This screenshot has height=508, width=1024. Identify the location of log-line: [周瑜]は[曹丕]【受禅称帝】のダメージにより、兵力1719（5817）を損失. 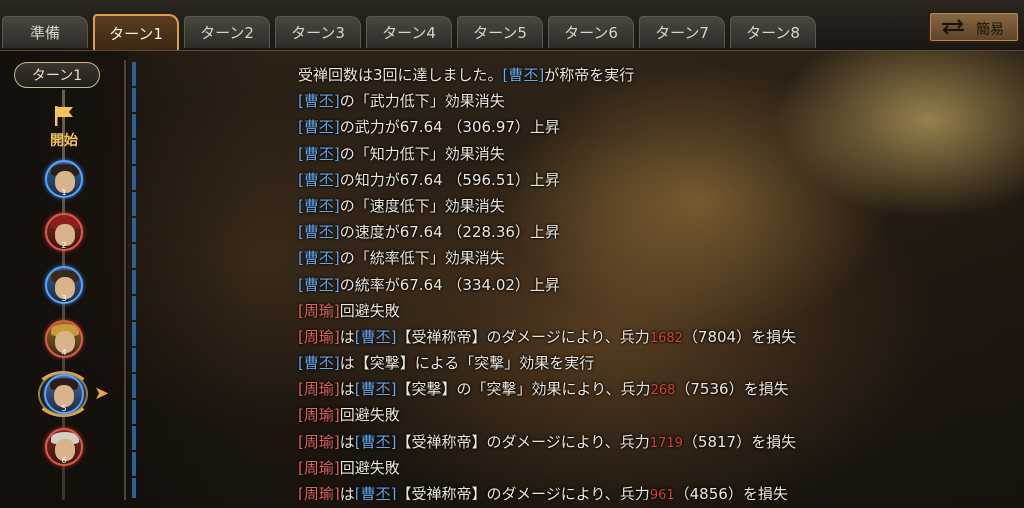
(547, 441).